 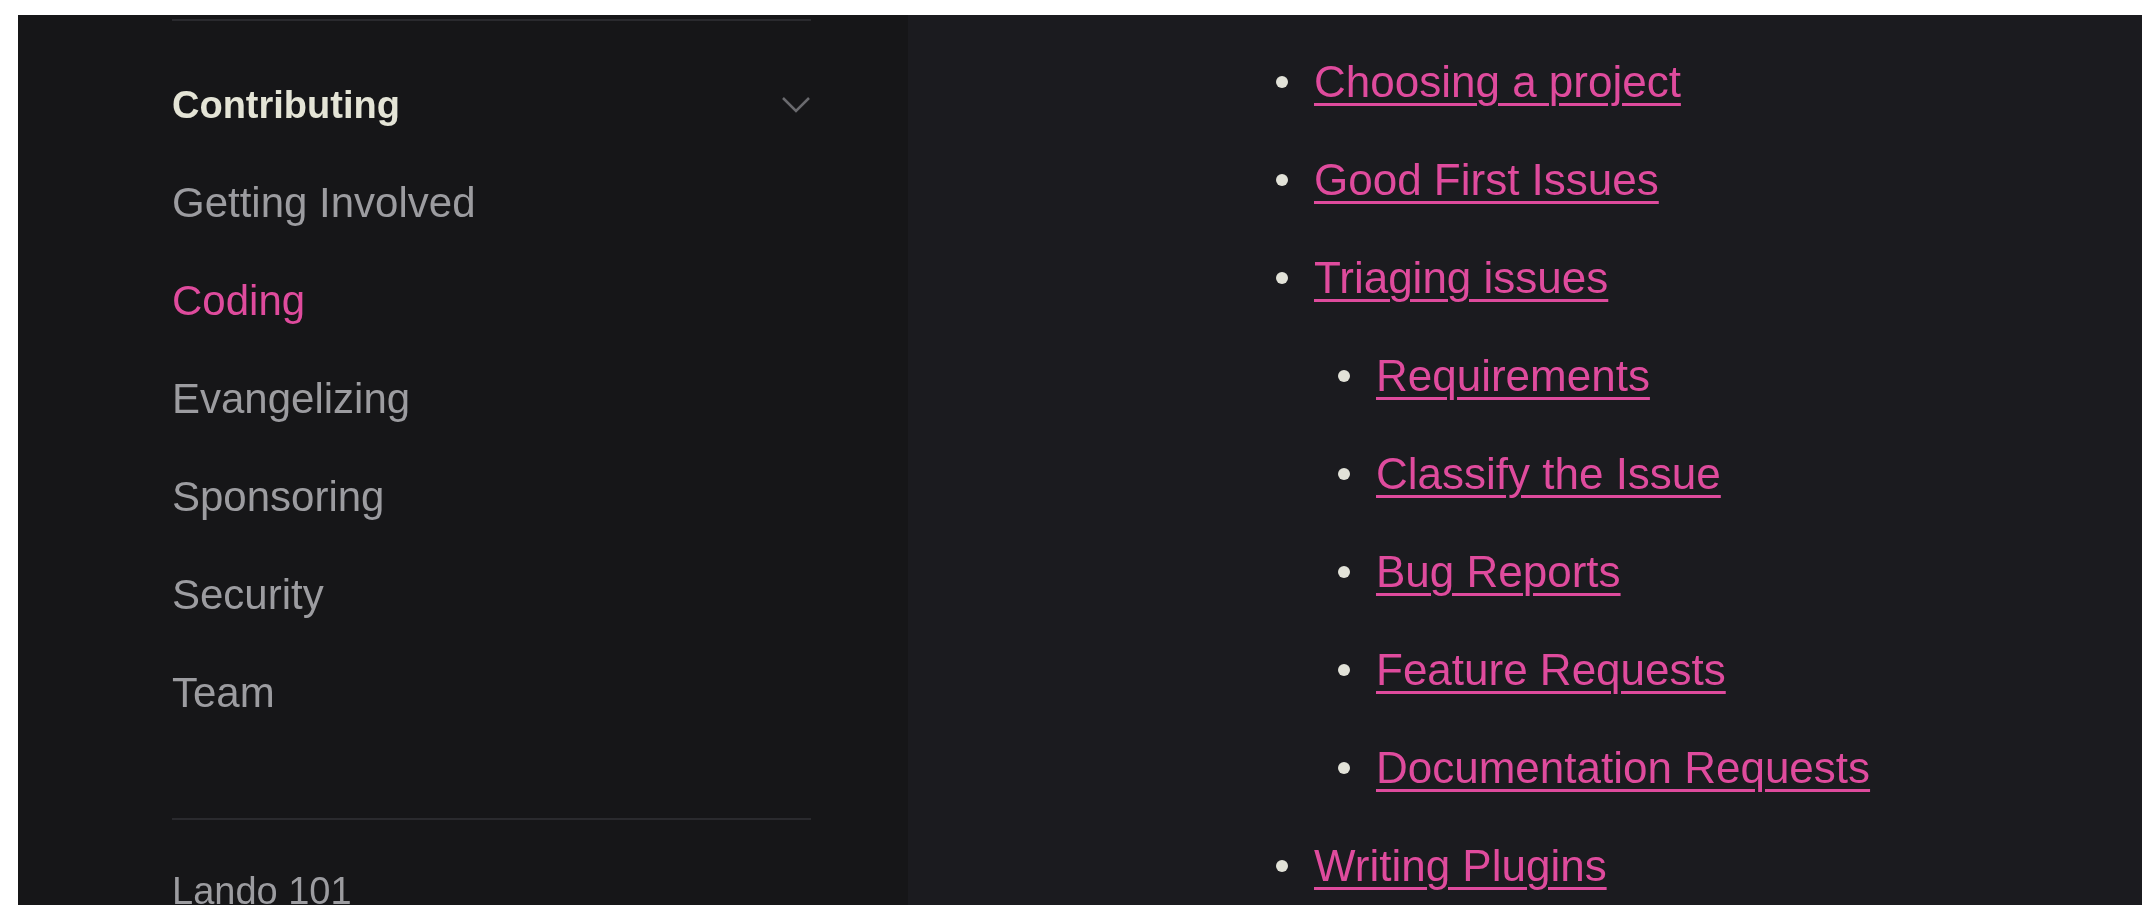 What do you see at coordinates (1461, 278) in the screenshot?
I see `toc-link: Triaging issues` at bounding box center [1461, 278].